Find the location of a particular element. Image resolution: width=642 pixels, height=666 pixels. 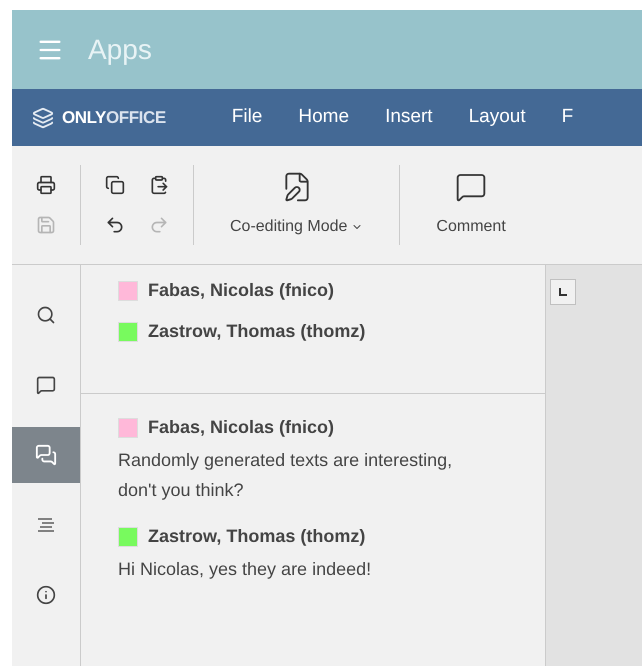

app-title: Apps is located at coordinates (120, 49).